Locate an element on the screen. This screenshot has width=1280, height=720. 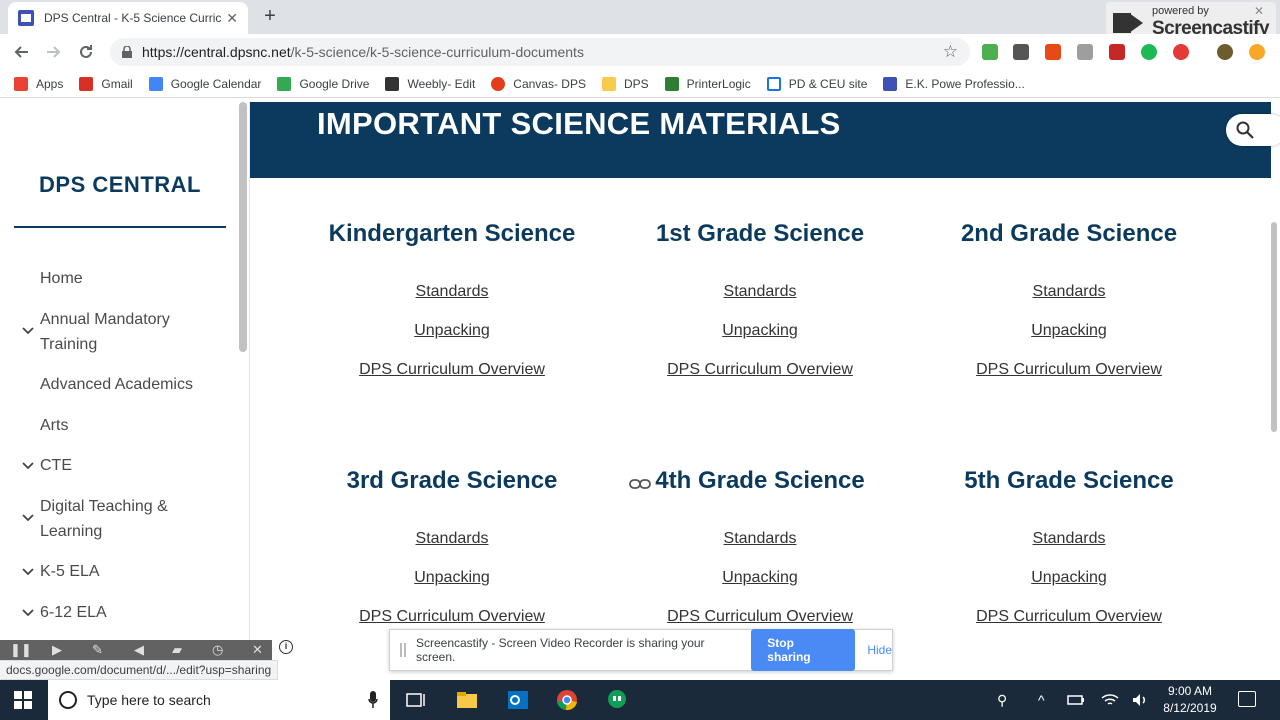
bookmark-printerlogic: PrinterLogic is located at coordinates (707, 83).